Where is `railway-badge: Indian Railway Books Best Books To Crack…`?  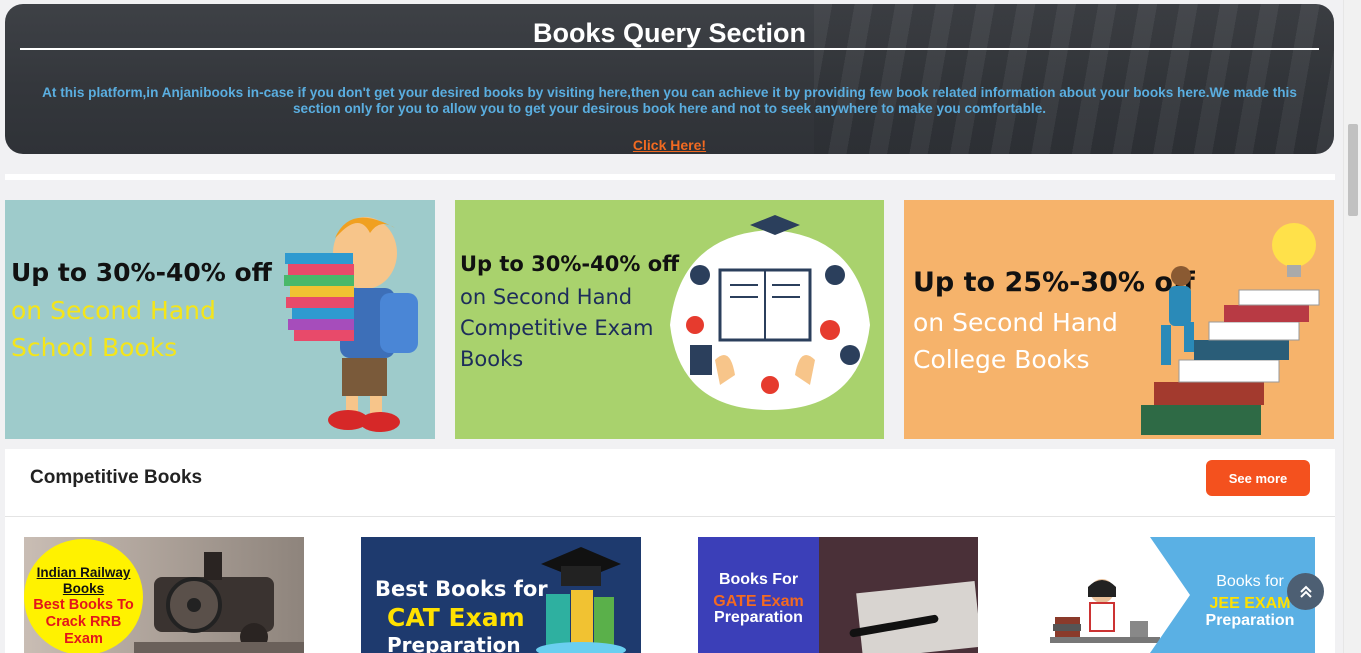 railway-badge: Indian Railway Books Best Books To Crack… is located at coordinates (83, 596).